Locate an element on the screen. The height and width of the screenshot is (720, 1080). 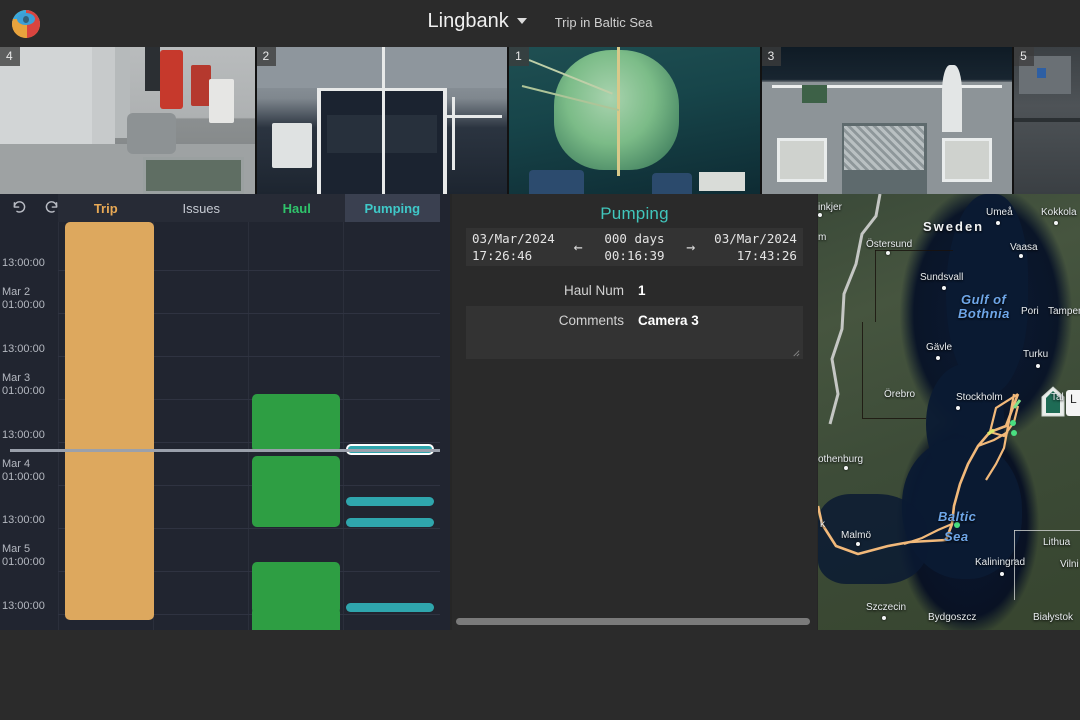
camera-tile-5: 5 is located at coordinates (1047, 120).